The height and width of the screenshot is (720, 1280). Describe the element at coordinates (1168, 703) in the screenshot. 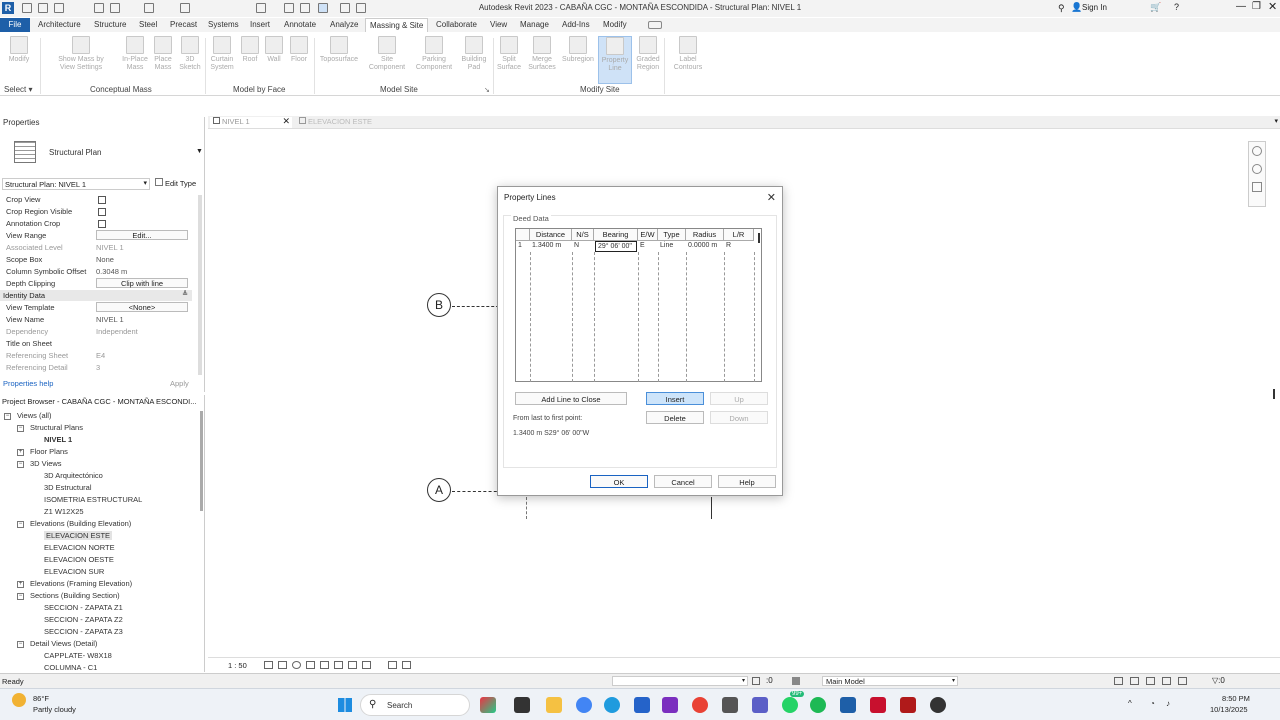

I see `volume-icon: ♪` at that location.